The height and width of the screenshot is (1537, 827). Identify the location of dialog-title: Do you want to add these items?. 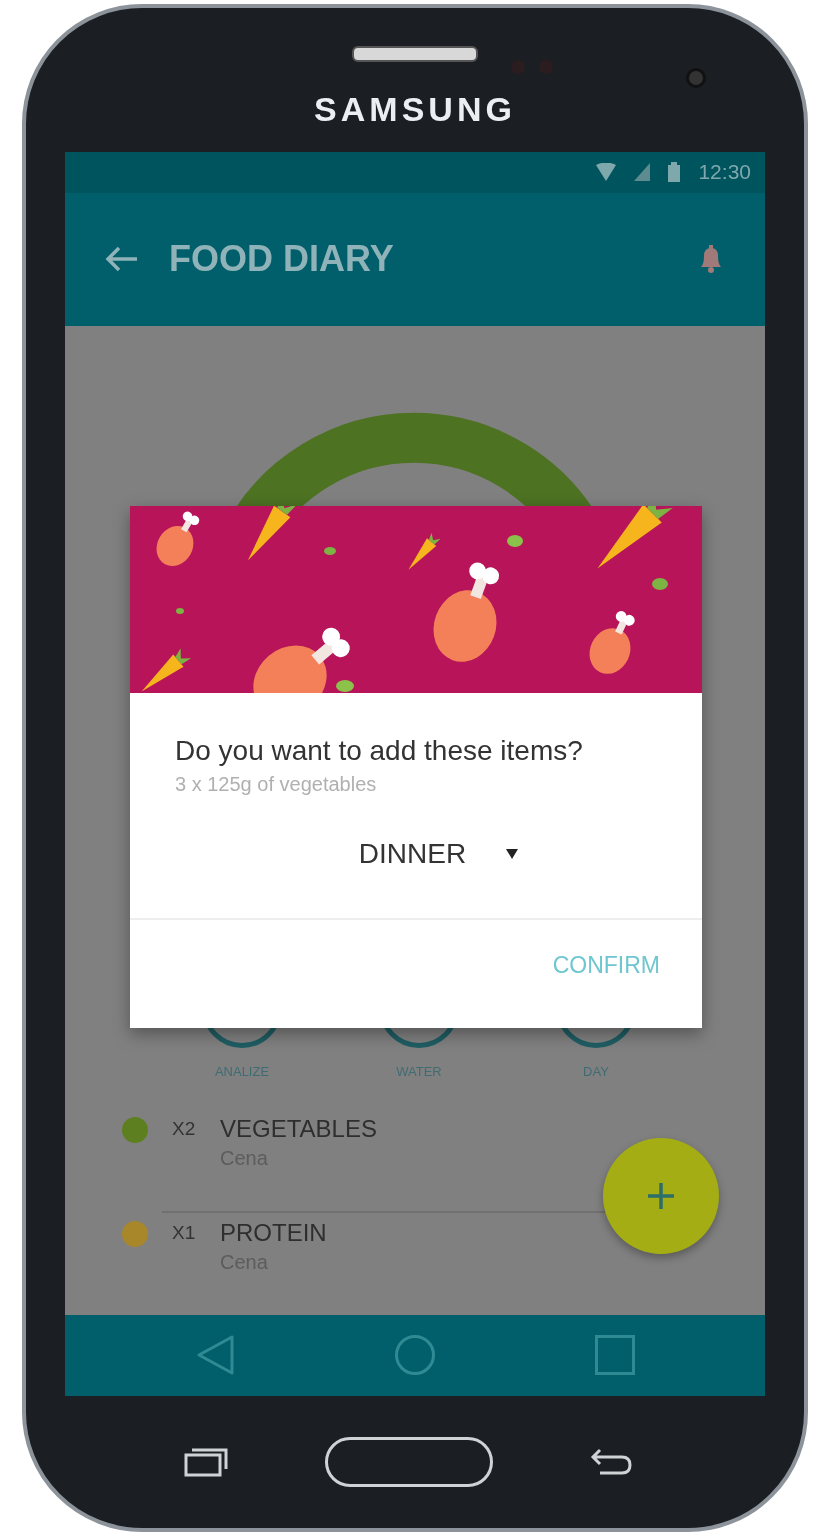
(379, 750).